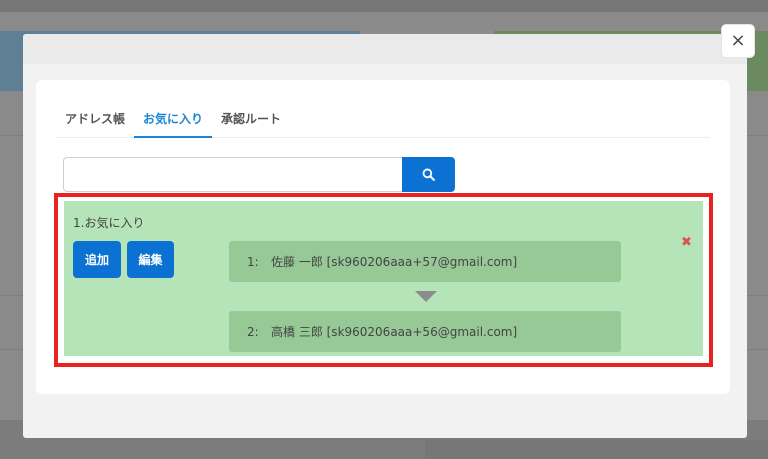 Image resolution: width=768 pixels, height=459 pixels. Describe the element at coordinates (150, 259) in the screenshot. I see `edit-button: 編集` at that location.